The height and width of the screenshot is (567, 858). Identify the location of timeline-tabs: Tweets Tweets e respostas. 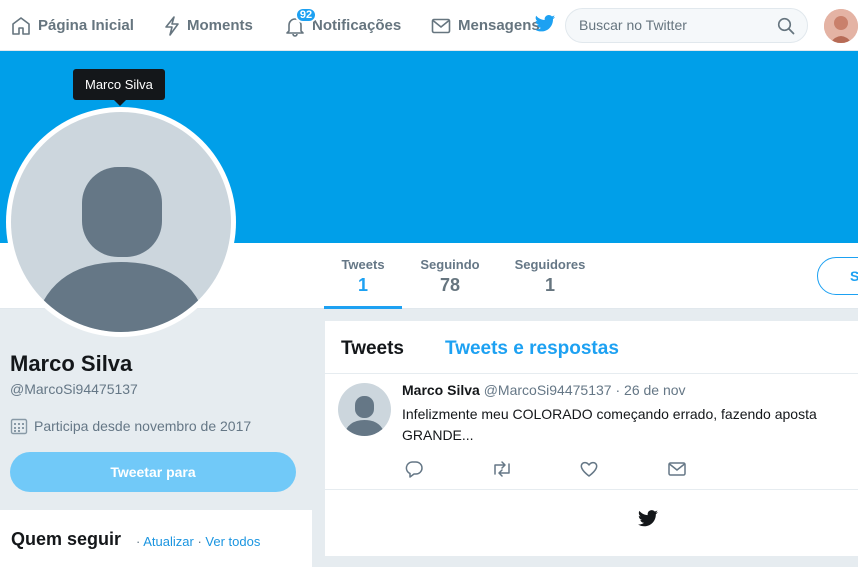
(591, 347).